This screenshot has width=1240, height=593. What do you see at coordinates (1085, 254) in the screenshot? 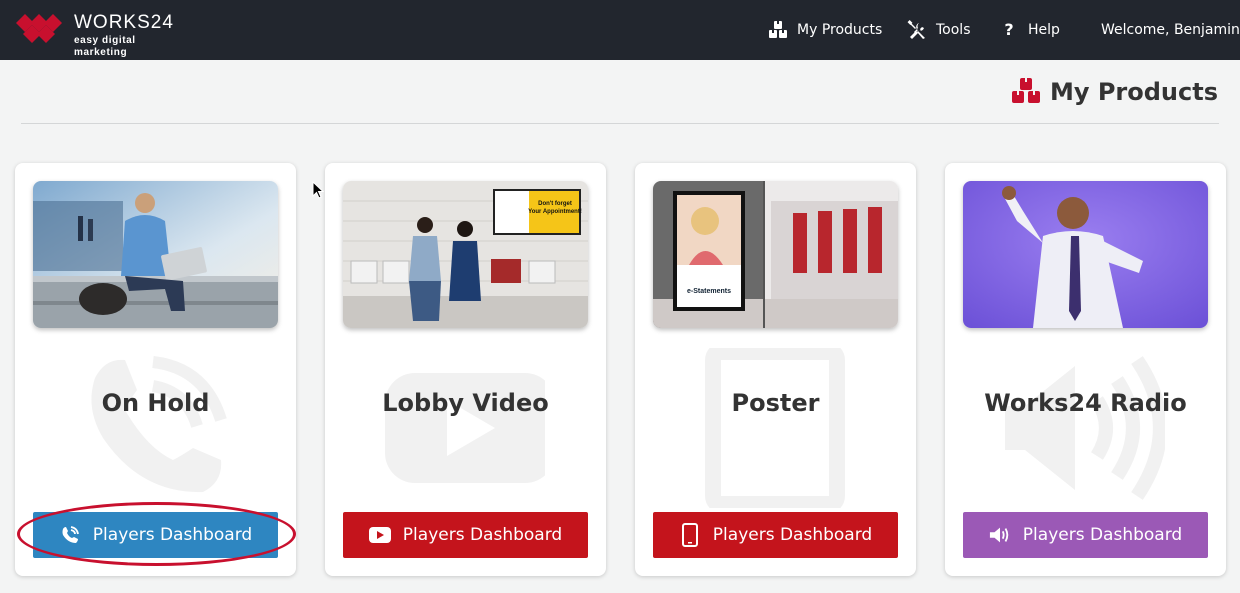
I see `works24-radio-image` at bounding box center [1085, 254].